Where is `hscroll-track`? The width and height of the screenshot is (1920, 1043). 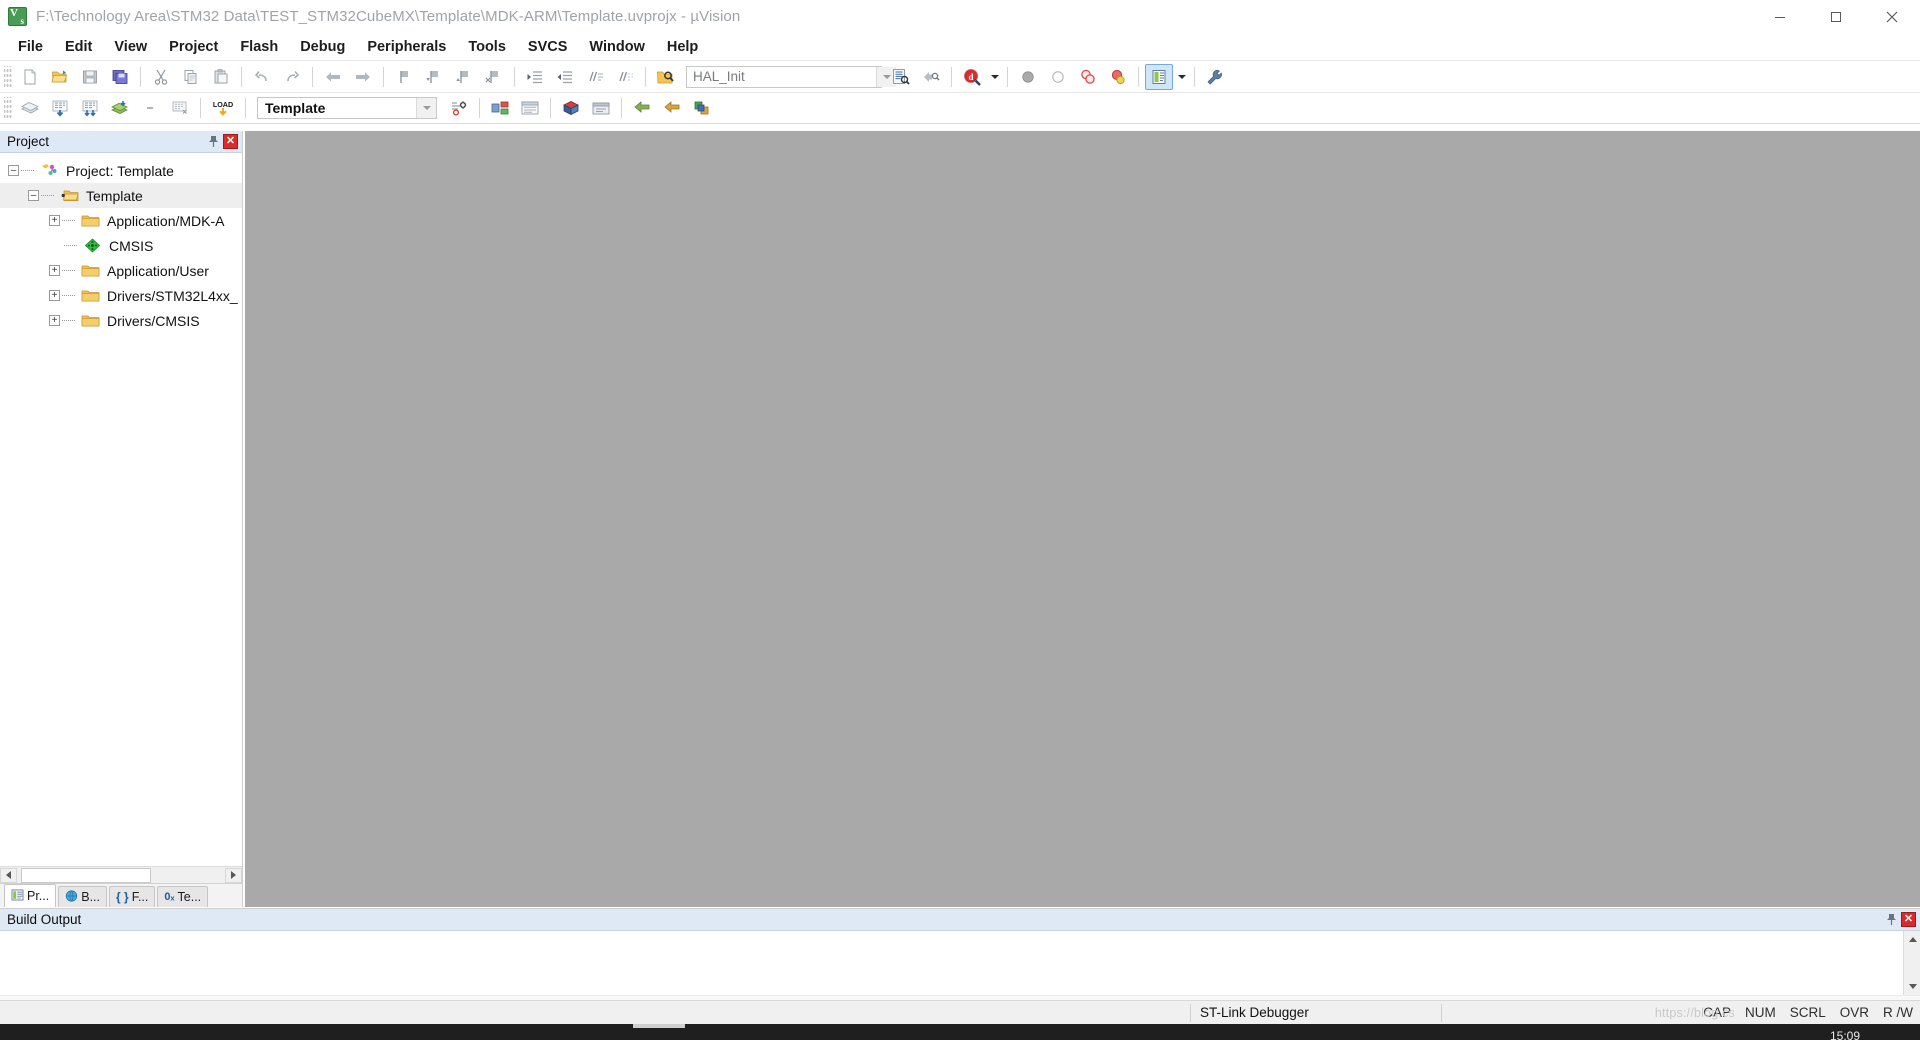
hscroll-track is located at coordinates (121, 875).